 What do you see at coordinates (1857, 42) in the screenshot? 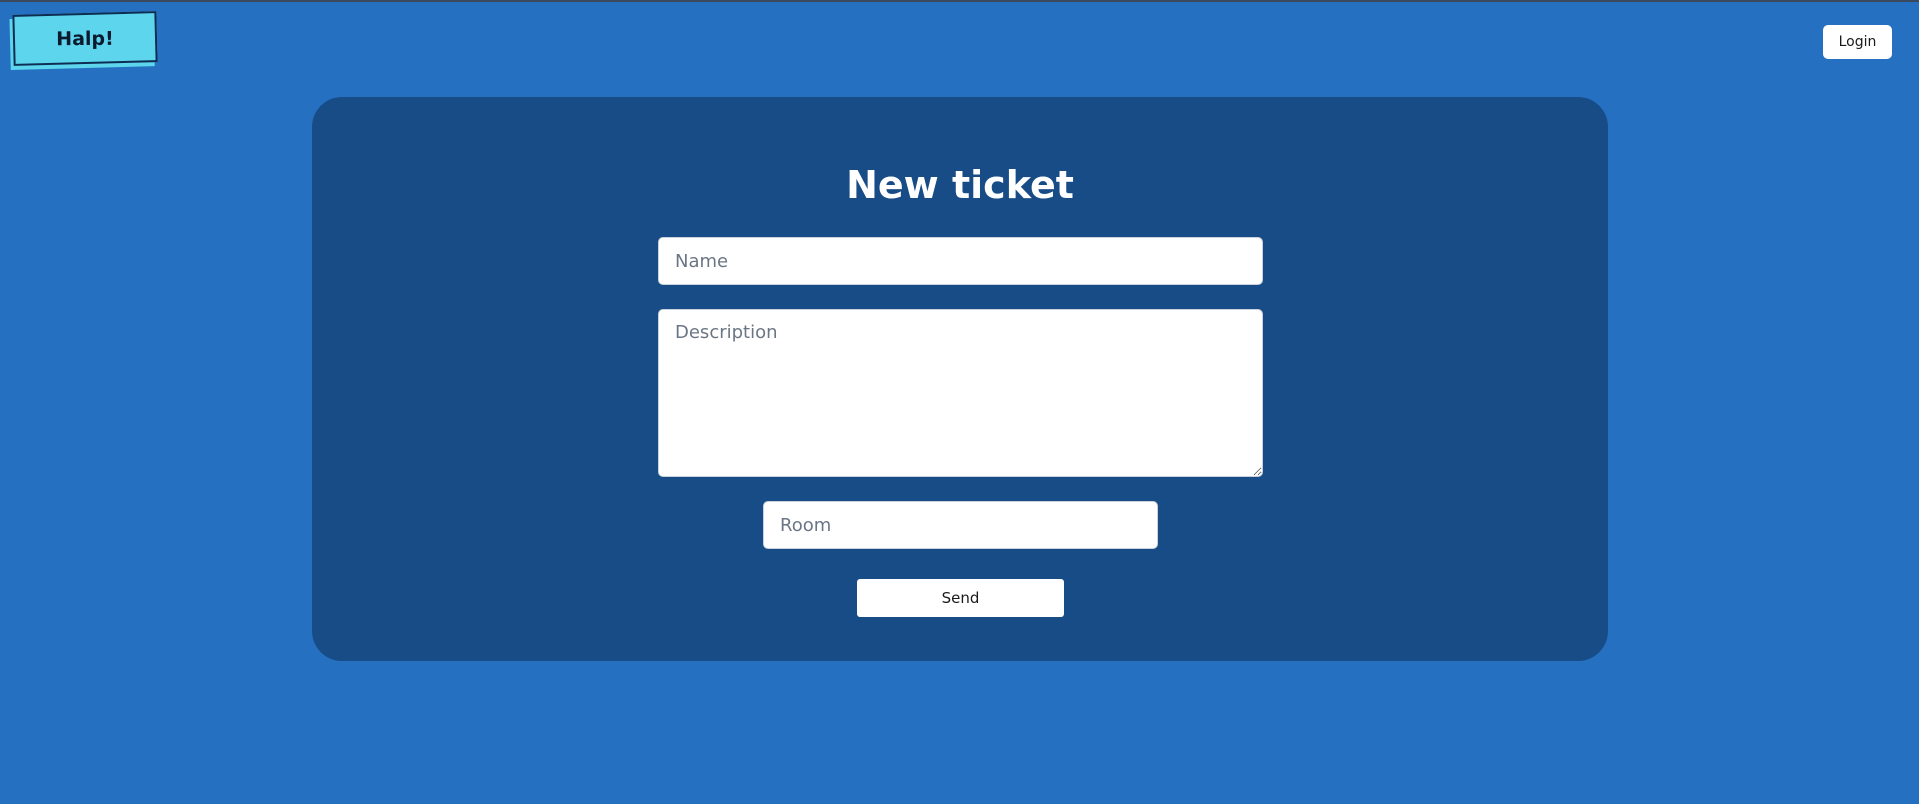
I see `login-button: Login` at bounding box center [1857, 42].